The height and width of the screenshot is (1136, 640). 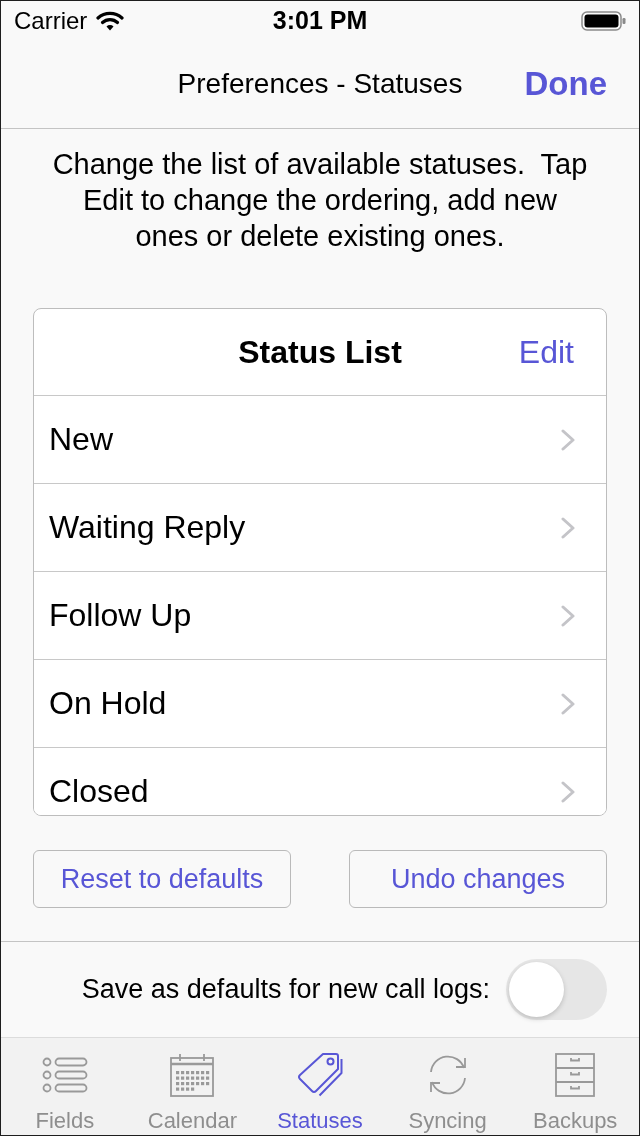 I want to click on battery-icon, so click(x=603, y=20).